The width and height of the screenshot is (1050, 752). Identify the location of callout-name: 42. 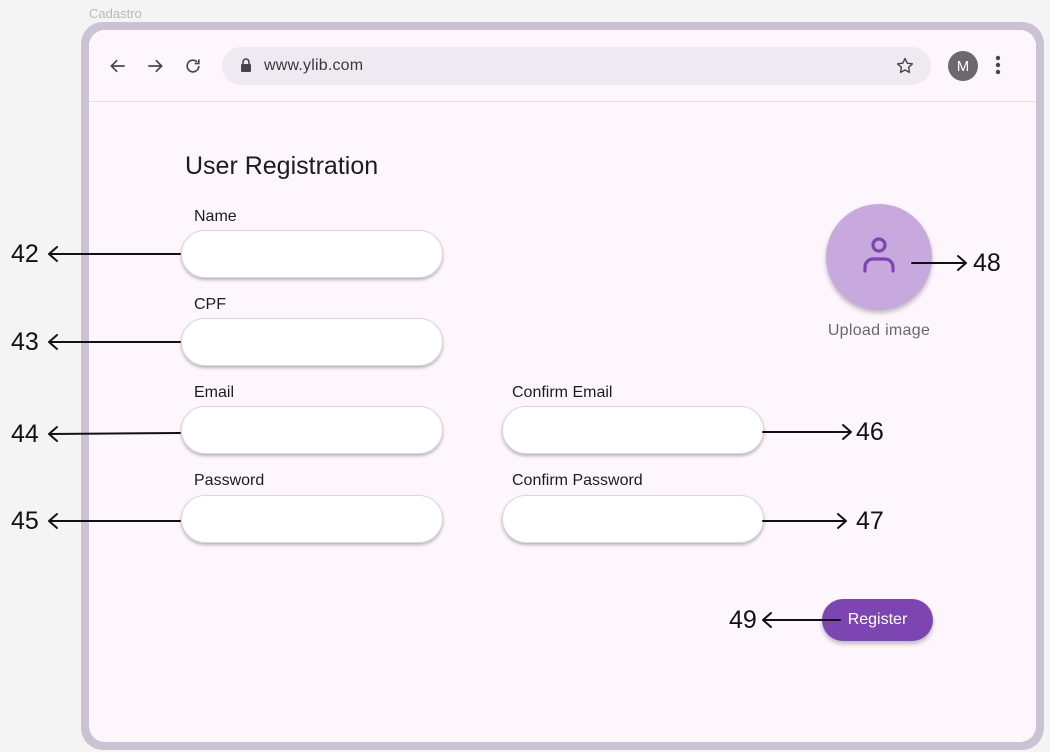
(25, 254).